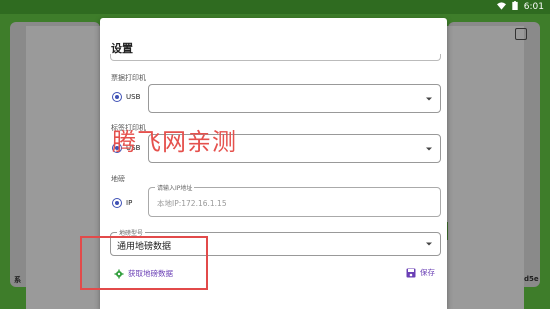 This screenshot has height=309, width=550. What do you see at coordinates (275, 57) in the screenshot?
I see `scrolled-field-edge` at bounding box center [275, 57].